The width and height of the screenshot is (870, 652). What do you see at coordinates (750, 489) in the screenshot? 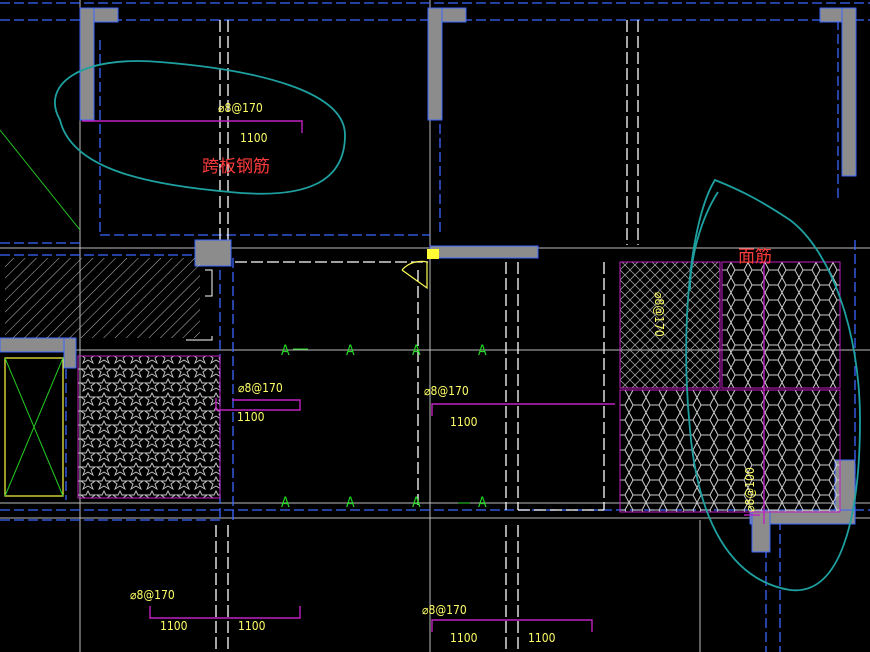
I see `rebar-spec-vertical: ⌀8@100` at bounding box center [750, 489].